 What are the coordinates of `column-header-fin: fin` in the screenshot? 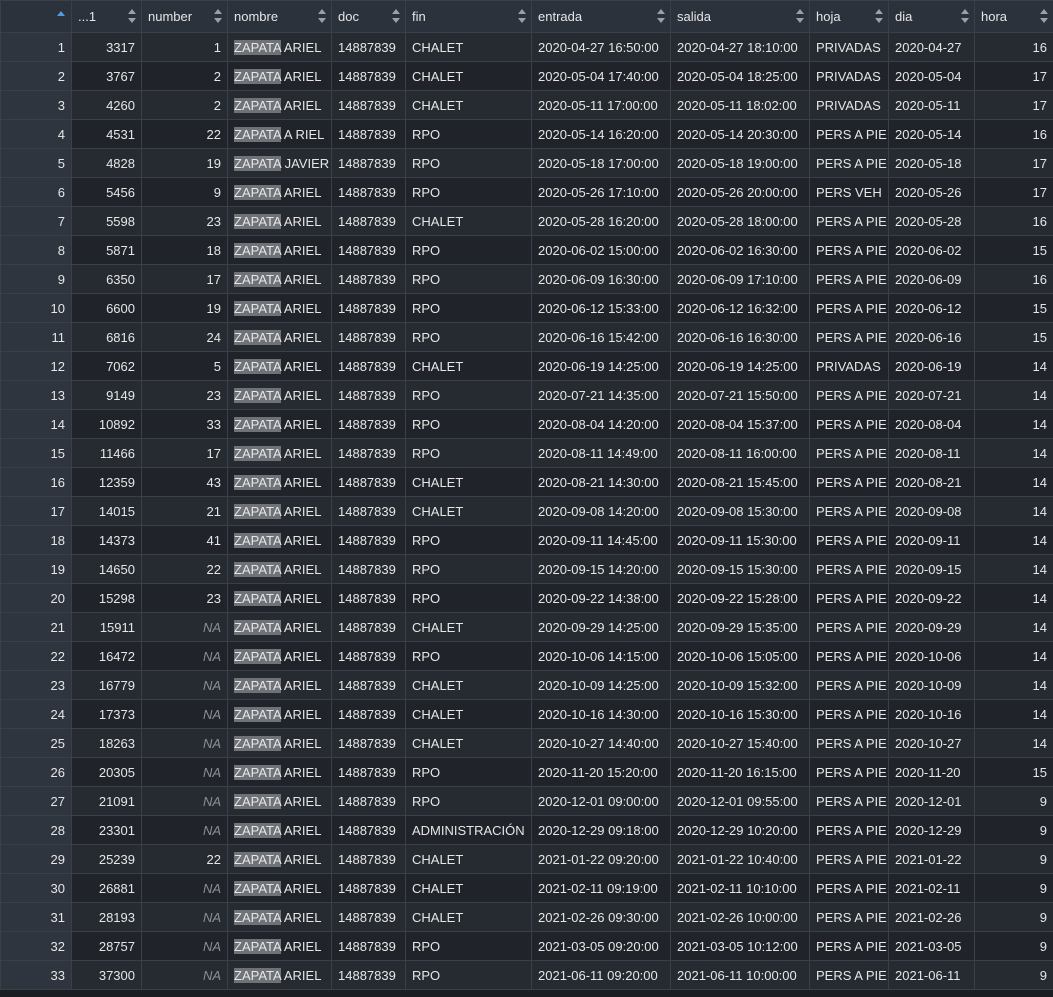 It's located at (468, 16).